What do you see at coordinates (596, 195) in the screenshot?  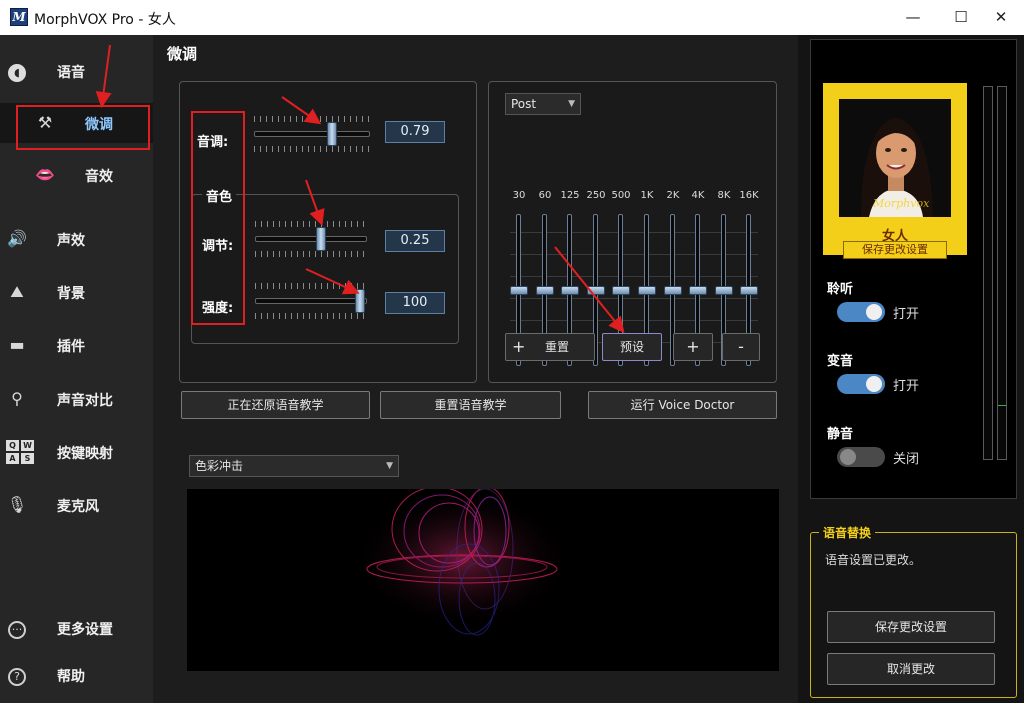 I see `eq-band-label: 250` at bounding box center [596, 195].